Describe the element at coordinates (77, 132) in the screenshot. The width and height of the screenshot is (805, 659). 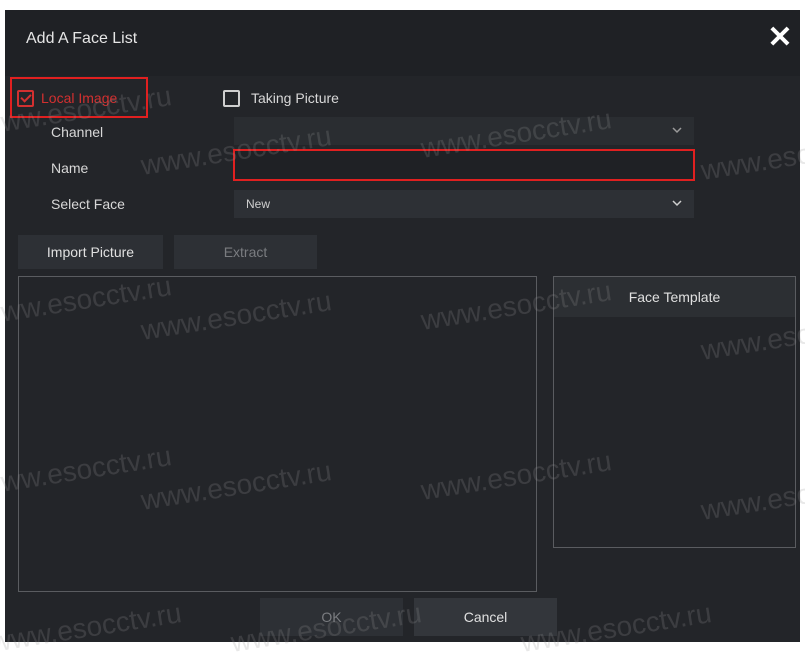
I see `channel-label: Channel` at that location.